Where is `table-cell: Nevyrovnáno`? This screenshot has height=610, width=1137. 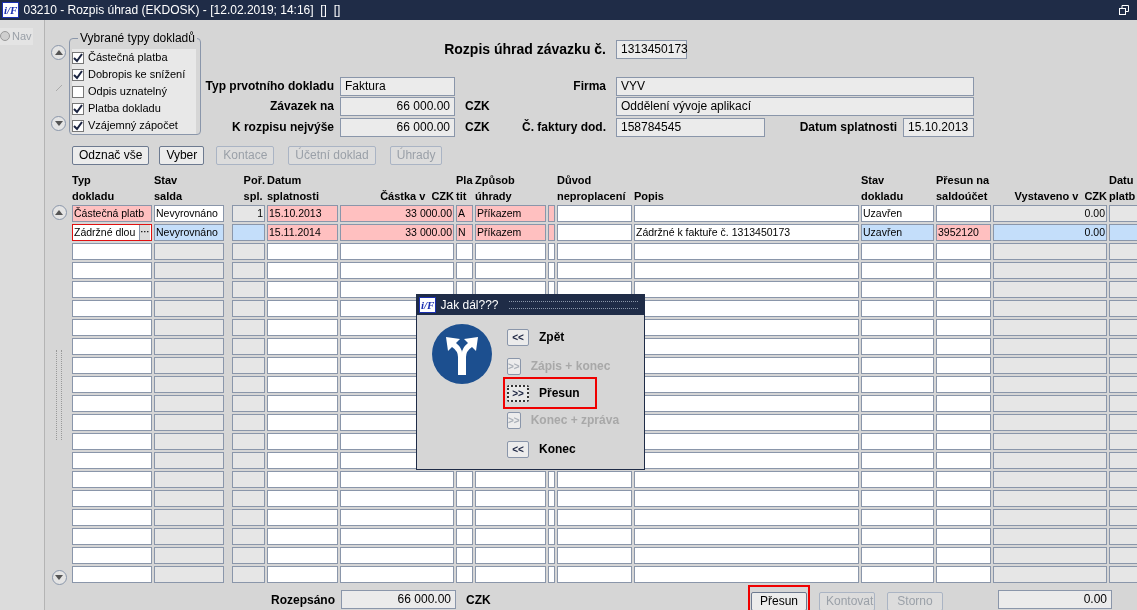
table-cell: Nevyrovnáno is located at coordinates (189, 213).